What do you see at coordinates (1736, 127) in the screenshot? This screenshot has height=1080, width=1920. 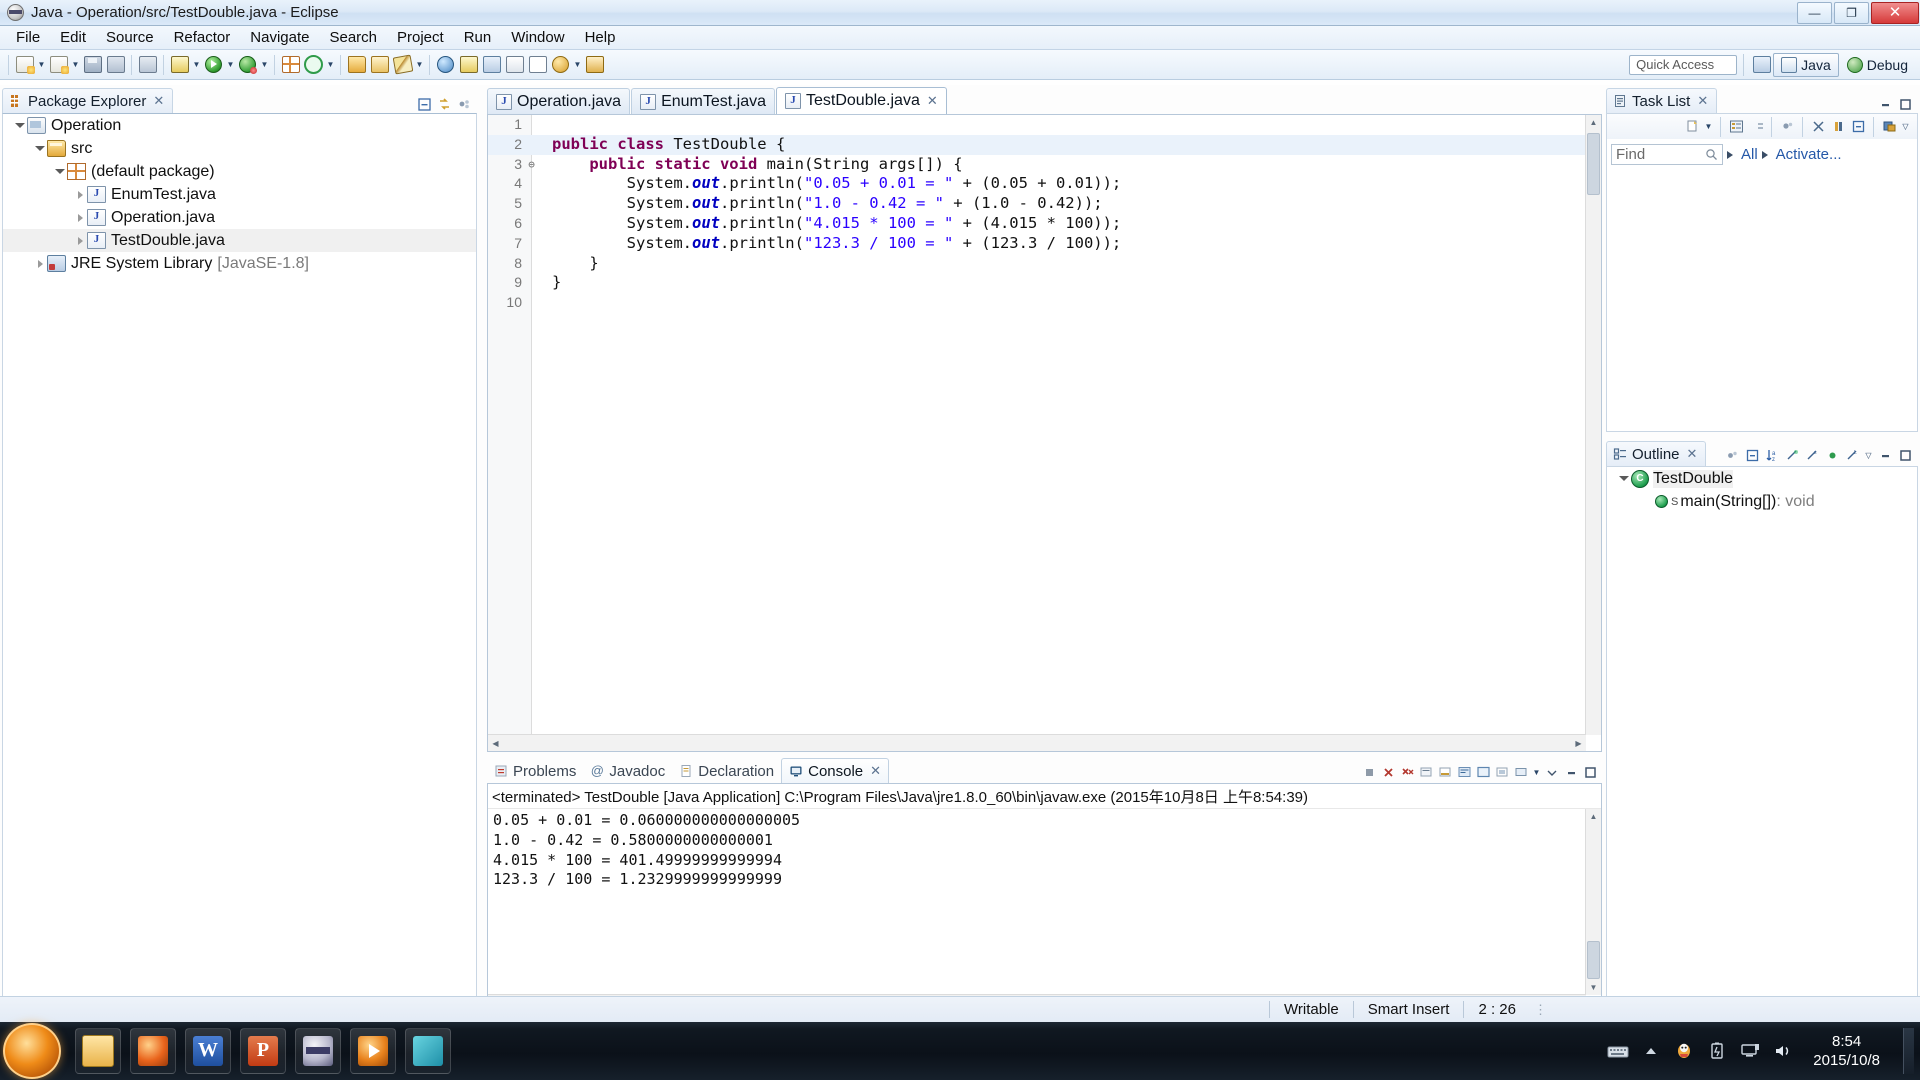 I see `categorize-icon` at bounding box center [1736, 127].